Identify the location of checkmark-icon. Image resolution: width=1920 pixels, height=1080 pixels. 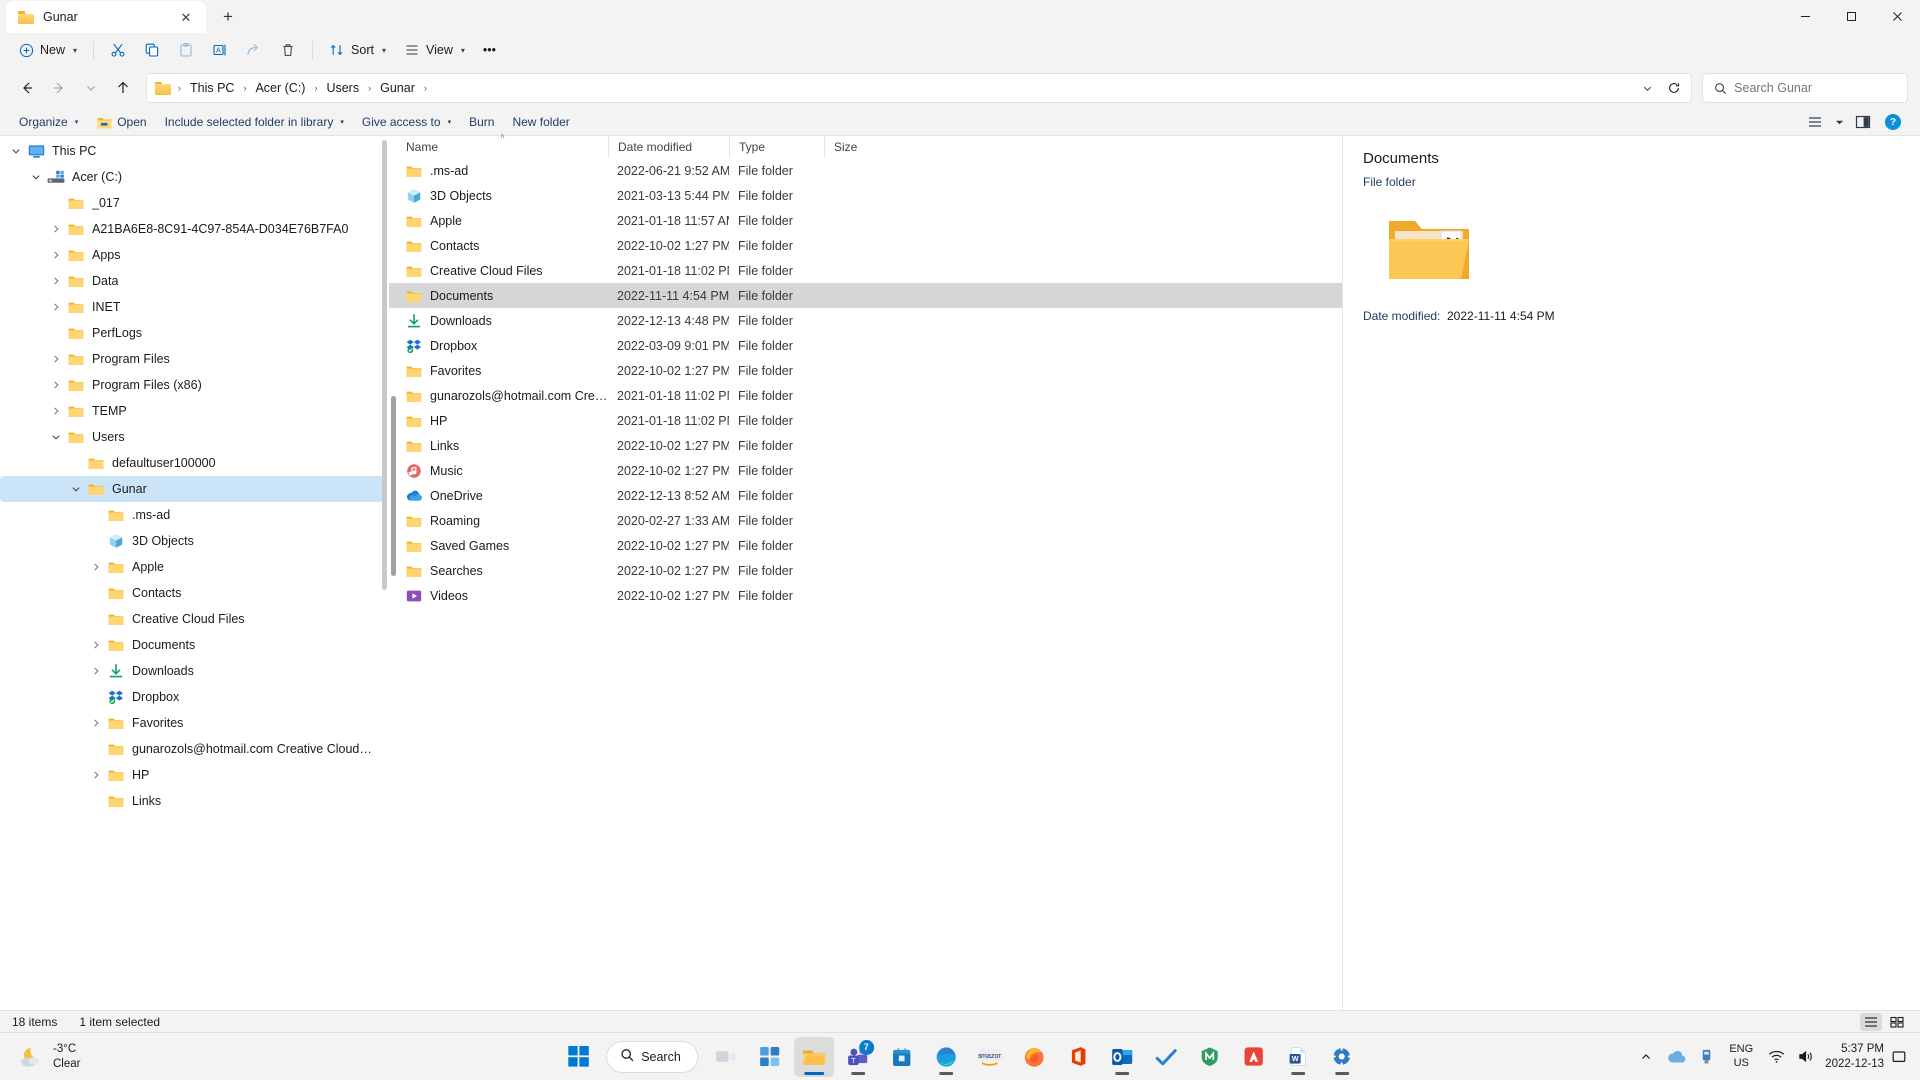
(1166, 1057).